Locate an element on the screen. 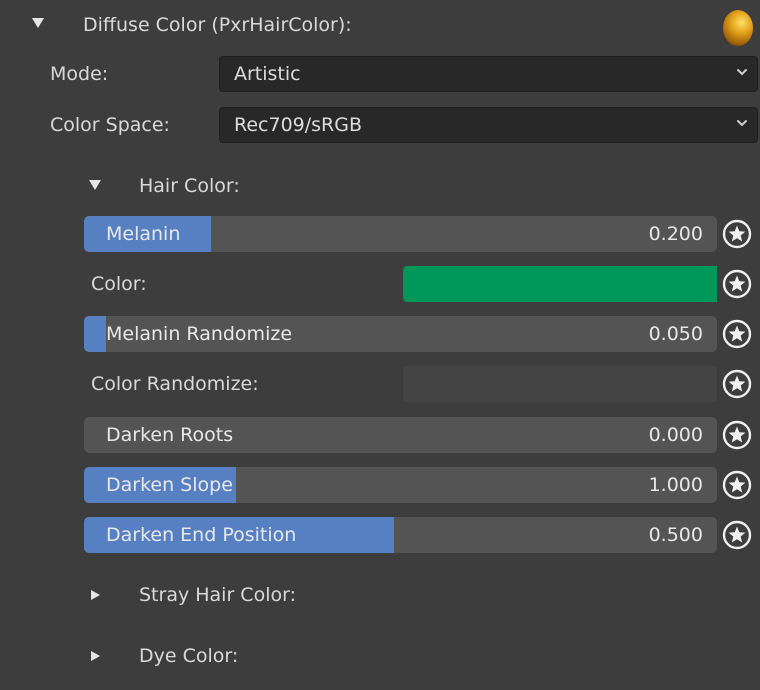  darken-end-position-slider: Darken End Position 0.500 is located at coordinates (400, 535).